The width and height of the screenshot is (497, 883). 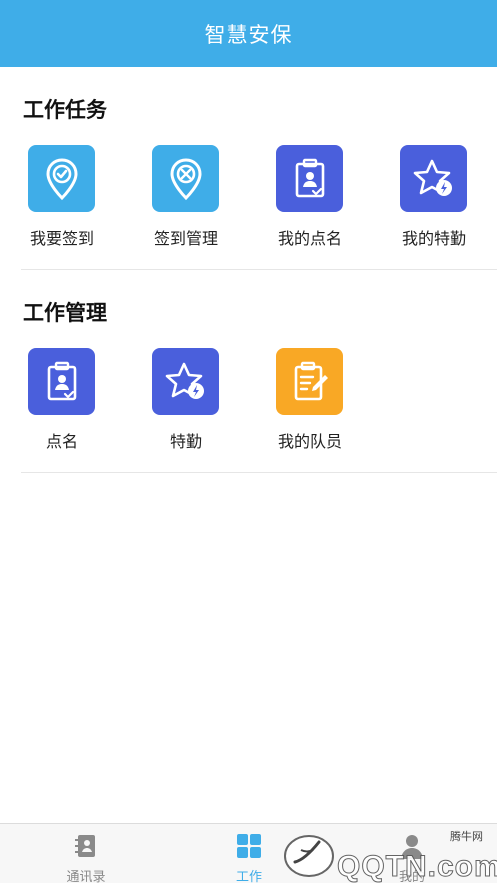 I want to click on bottom-tab-bar: 通讯录 工作 我的, so click(x=248, y=853).